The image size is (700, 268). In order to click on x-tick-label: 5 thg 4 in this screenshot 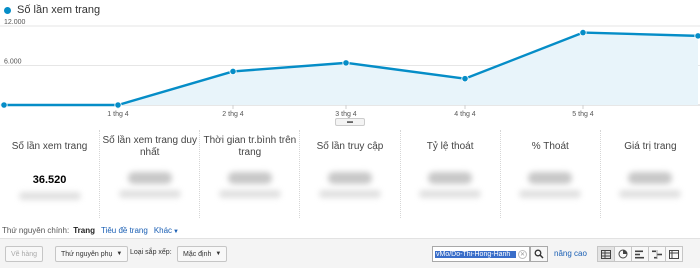, I will do `click(583, 114)`.